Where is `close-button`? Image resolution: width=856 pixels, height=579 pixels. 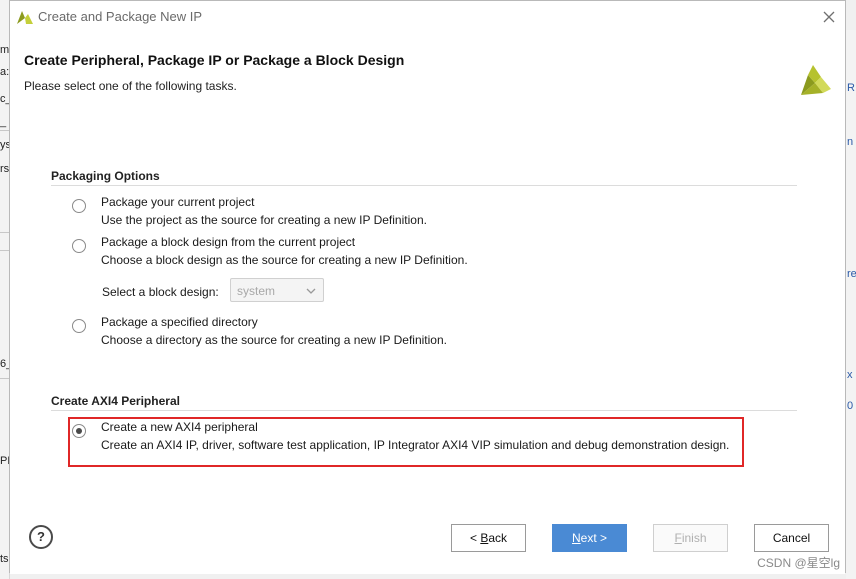 close-button is located at coordinates (829, 17).